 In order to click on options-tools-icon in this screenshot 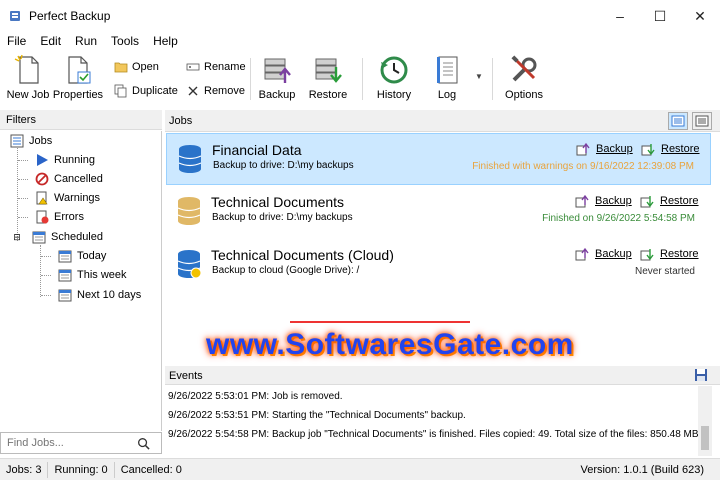, I will do `click(524, 68)`.